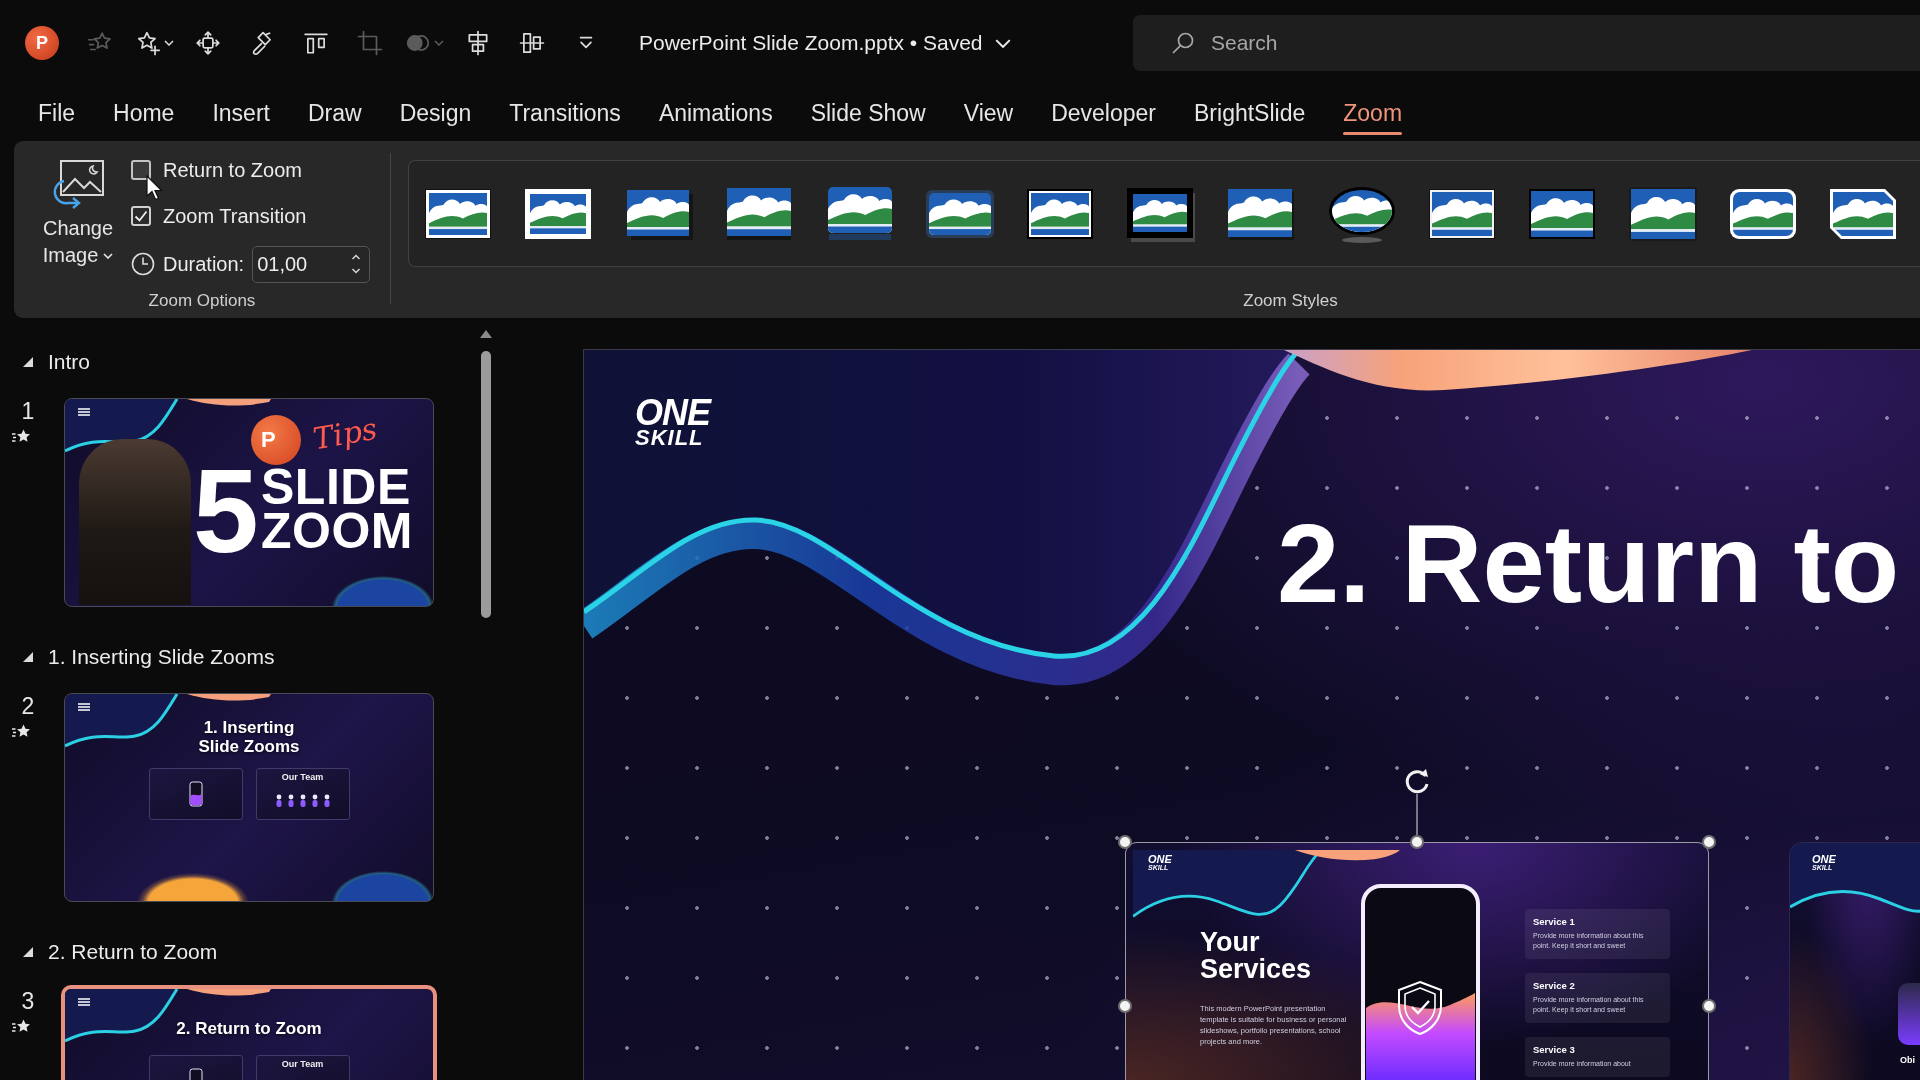 Image resolution: width=1920 pixels, height=1080 pixels. Describe the element at coordinates (232, 170) in the screenshot. I see `checkbox-label: Return to Zoom` at that location.